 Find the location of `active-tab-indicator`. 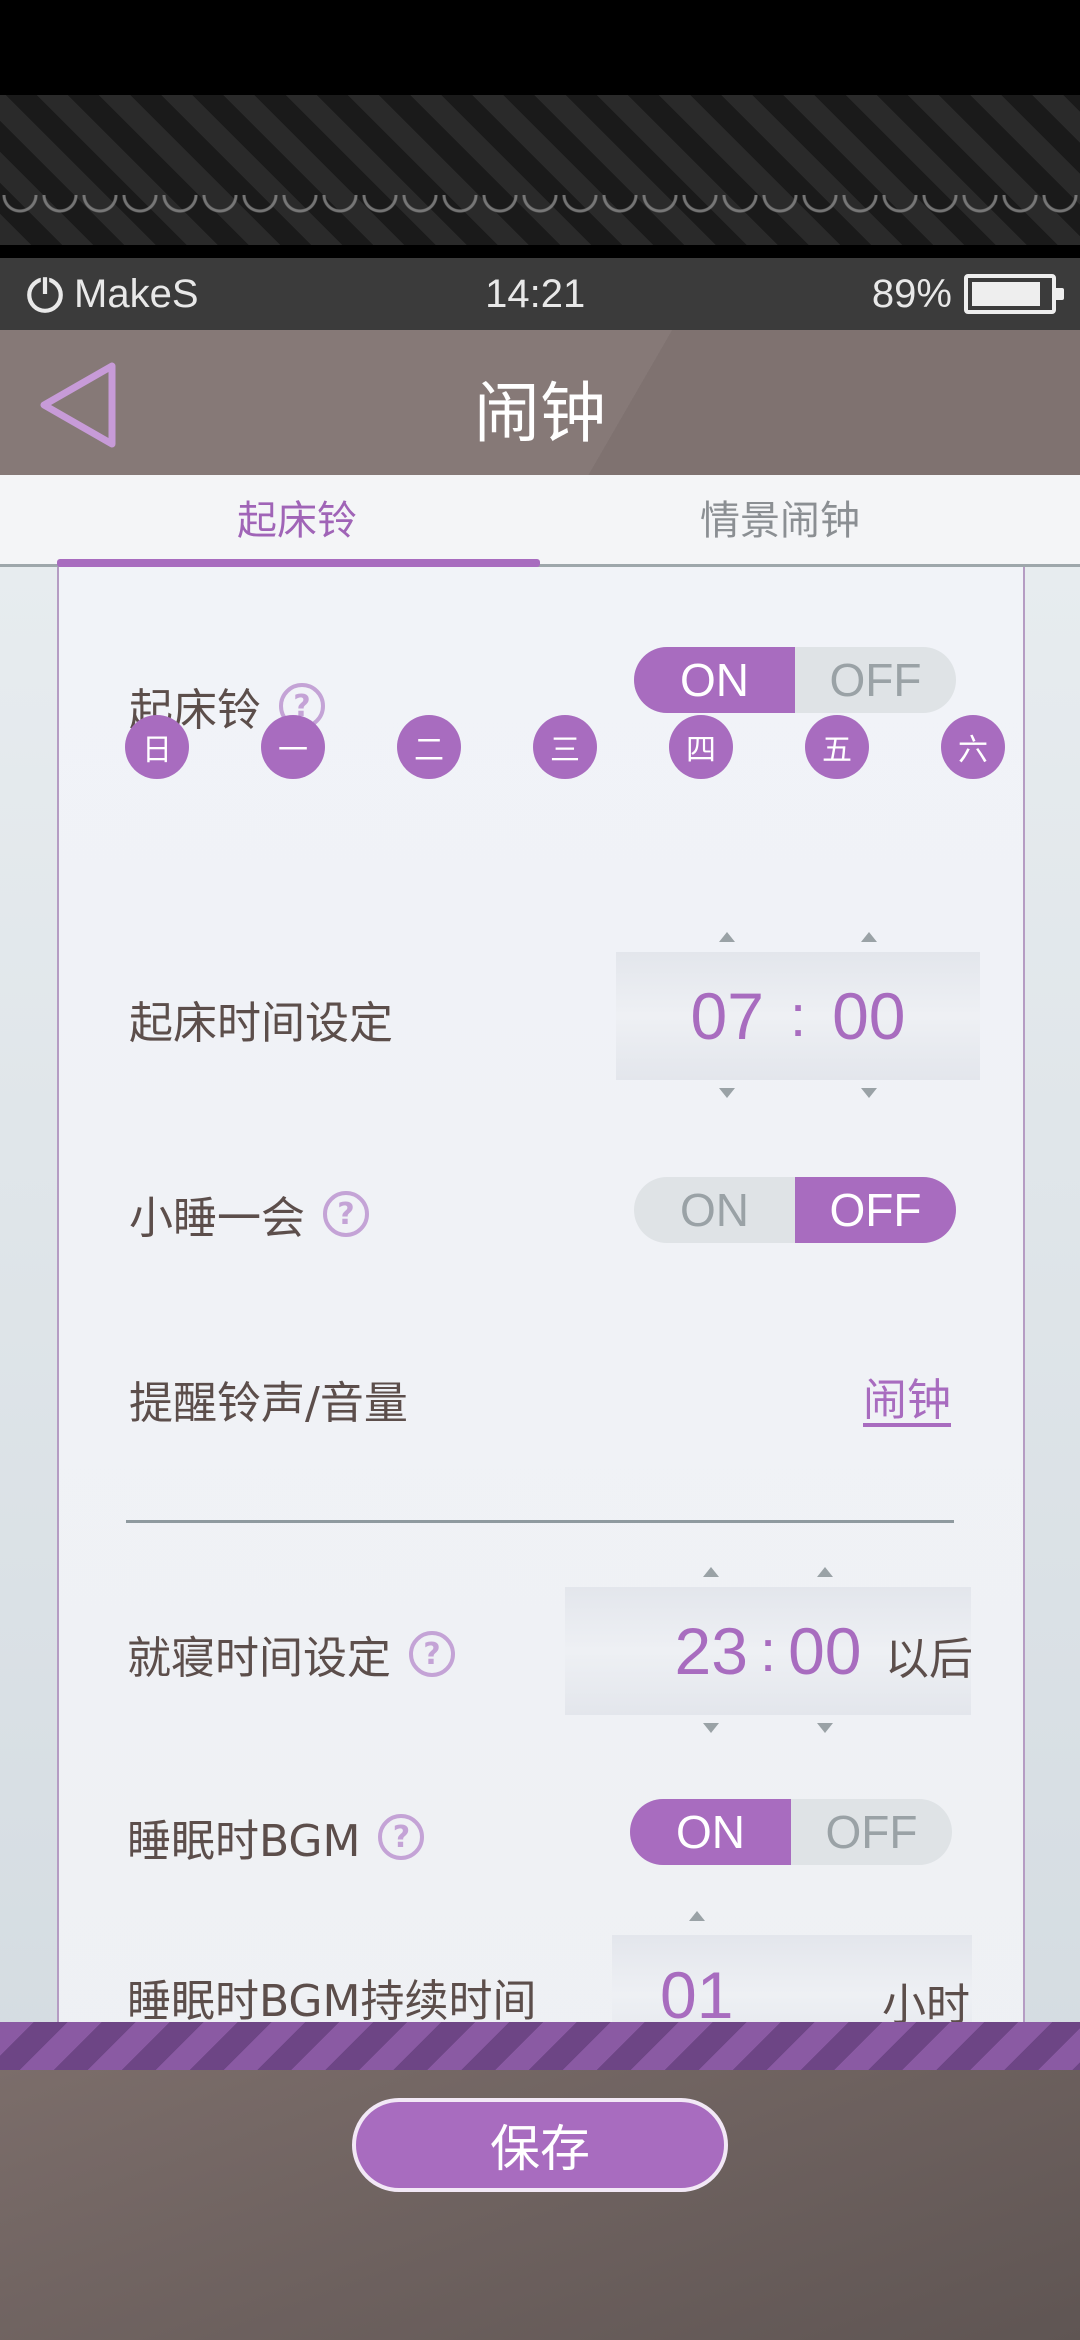

active-tab-indicator is located at coordinates (298, 563).